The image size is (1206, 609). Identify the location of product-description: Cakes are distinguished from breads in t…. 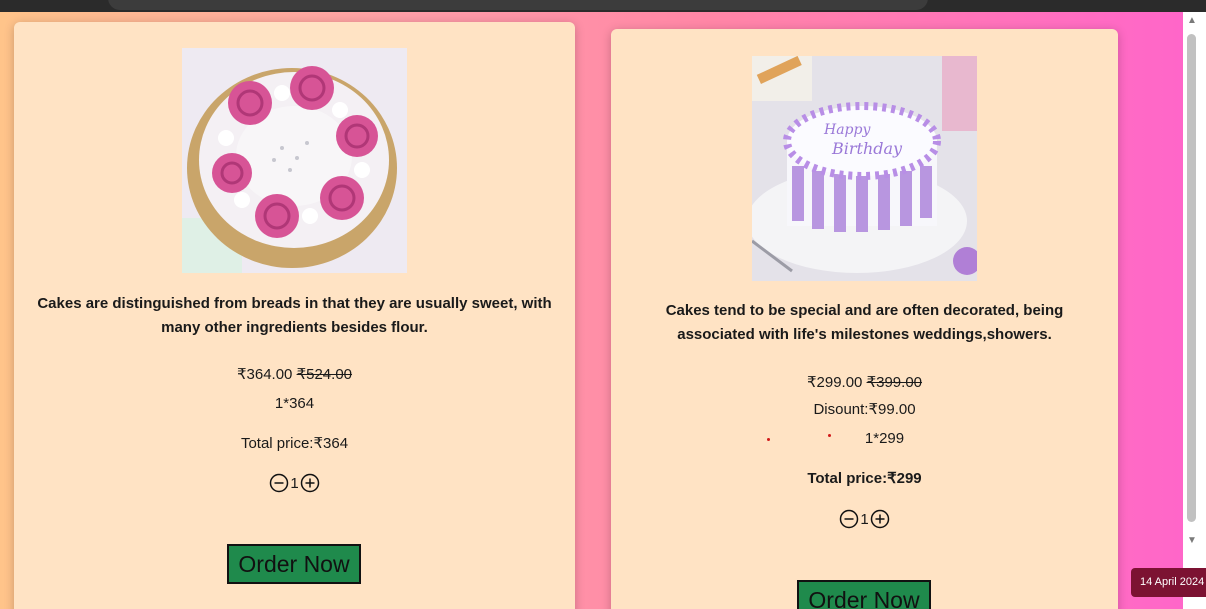
(294, 315).